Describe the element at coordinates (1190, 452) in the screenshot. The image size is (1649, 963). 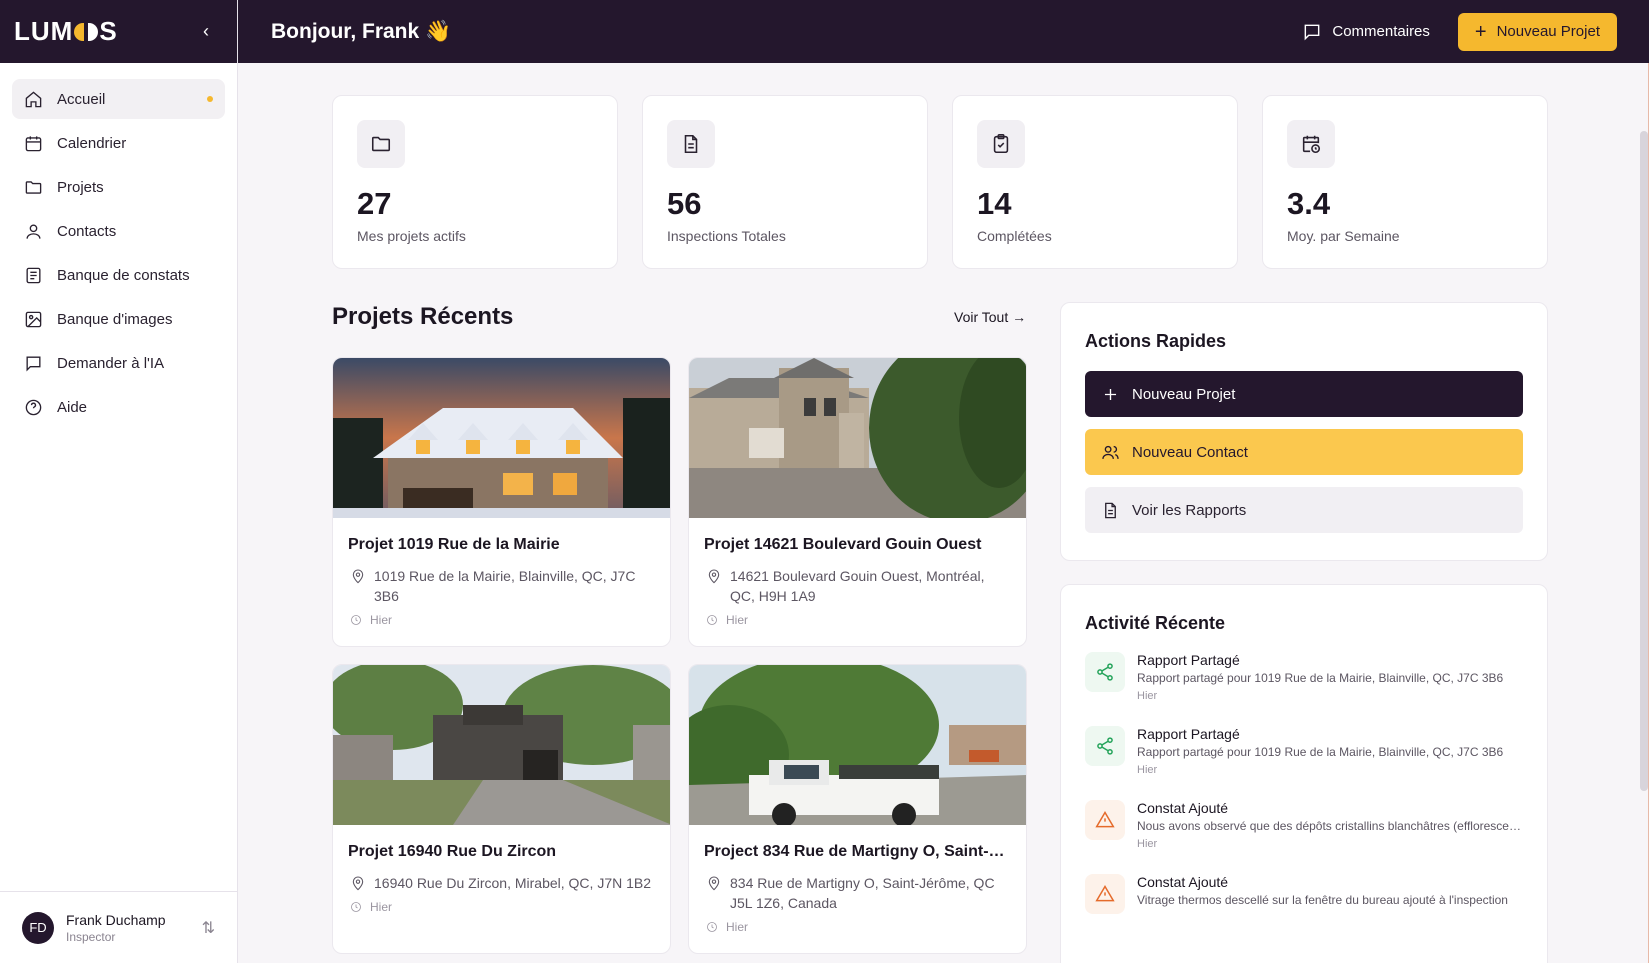
I see `quick-new-contact-label: Nouveau Contact` at that location.